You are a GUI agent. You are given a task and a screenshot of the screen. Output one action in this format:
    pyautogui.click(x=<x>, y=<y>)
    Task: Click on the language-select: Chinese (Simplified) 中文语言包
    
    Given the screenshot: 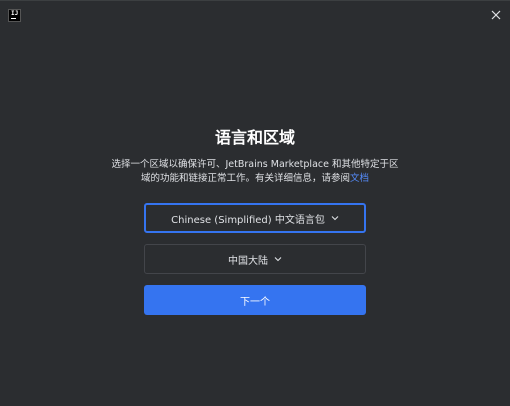 What is the action you would take?
    pyautogui.click(x=255, y=218)
    